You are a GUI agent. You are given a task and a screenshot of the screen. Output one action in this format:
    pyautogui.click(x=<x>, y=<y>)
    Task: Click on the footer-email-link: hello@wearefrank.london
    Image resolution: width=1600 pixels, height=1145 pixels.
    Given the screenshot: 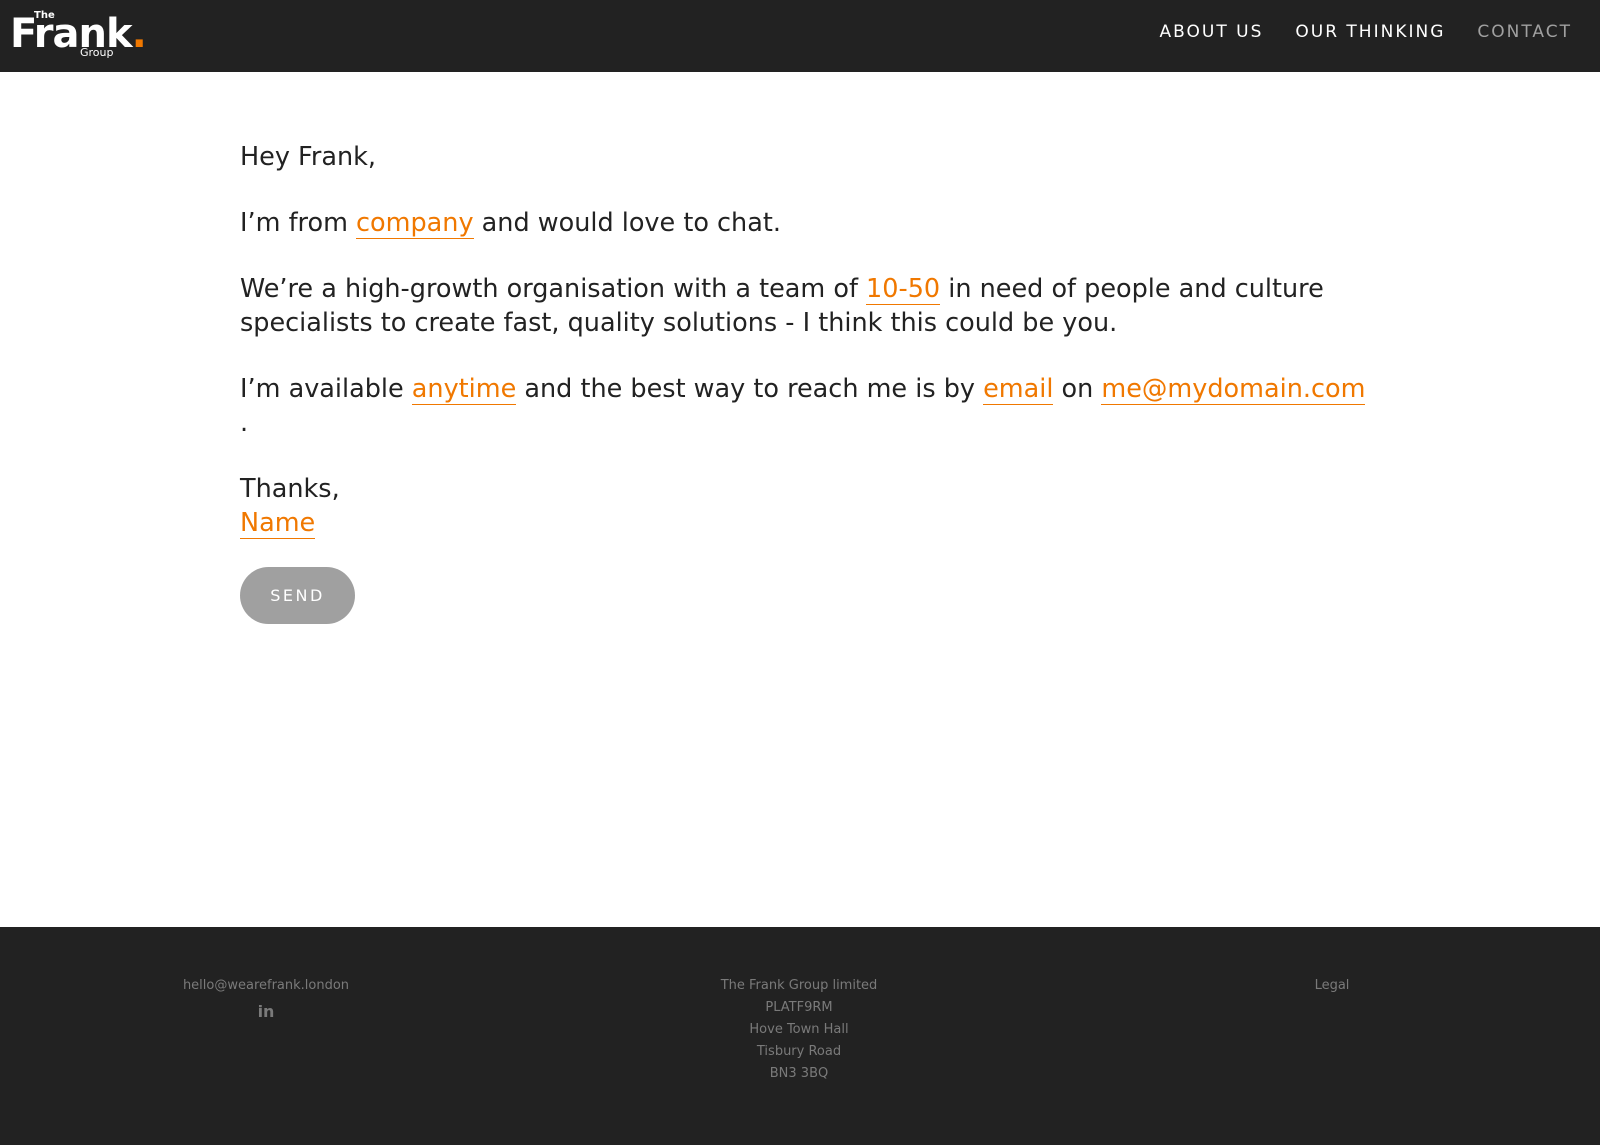 What is the action you would take?
    pyautogui.click(x=266, y=986)
    